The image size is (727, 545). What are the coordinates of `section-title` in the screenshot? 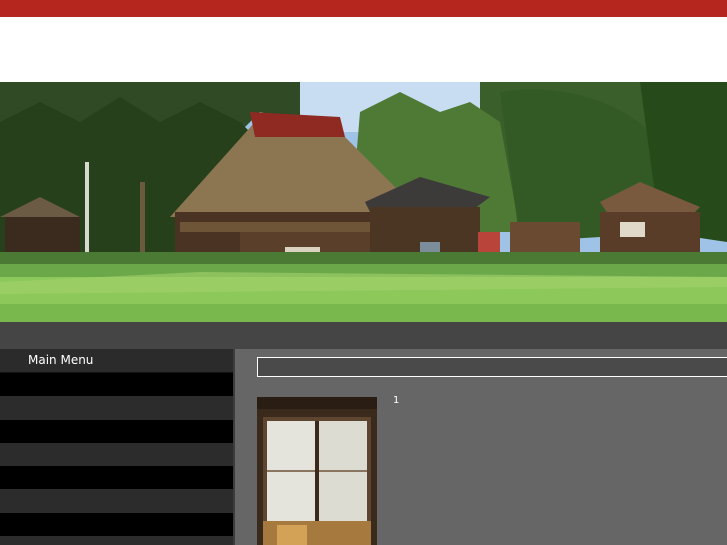 It's located at (492, 367).